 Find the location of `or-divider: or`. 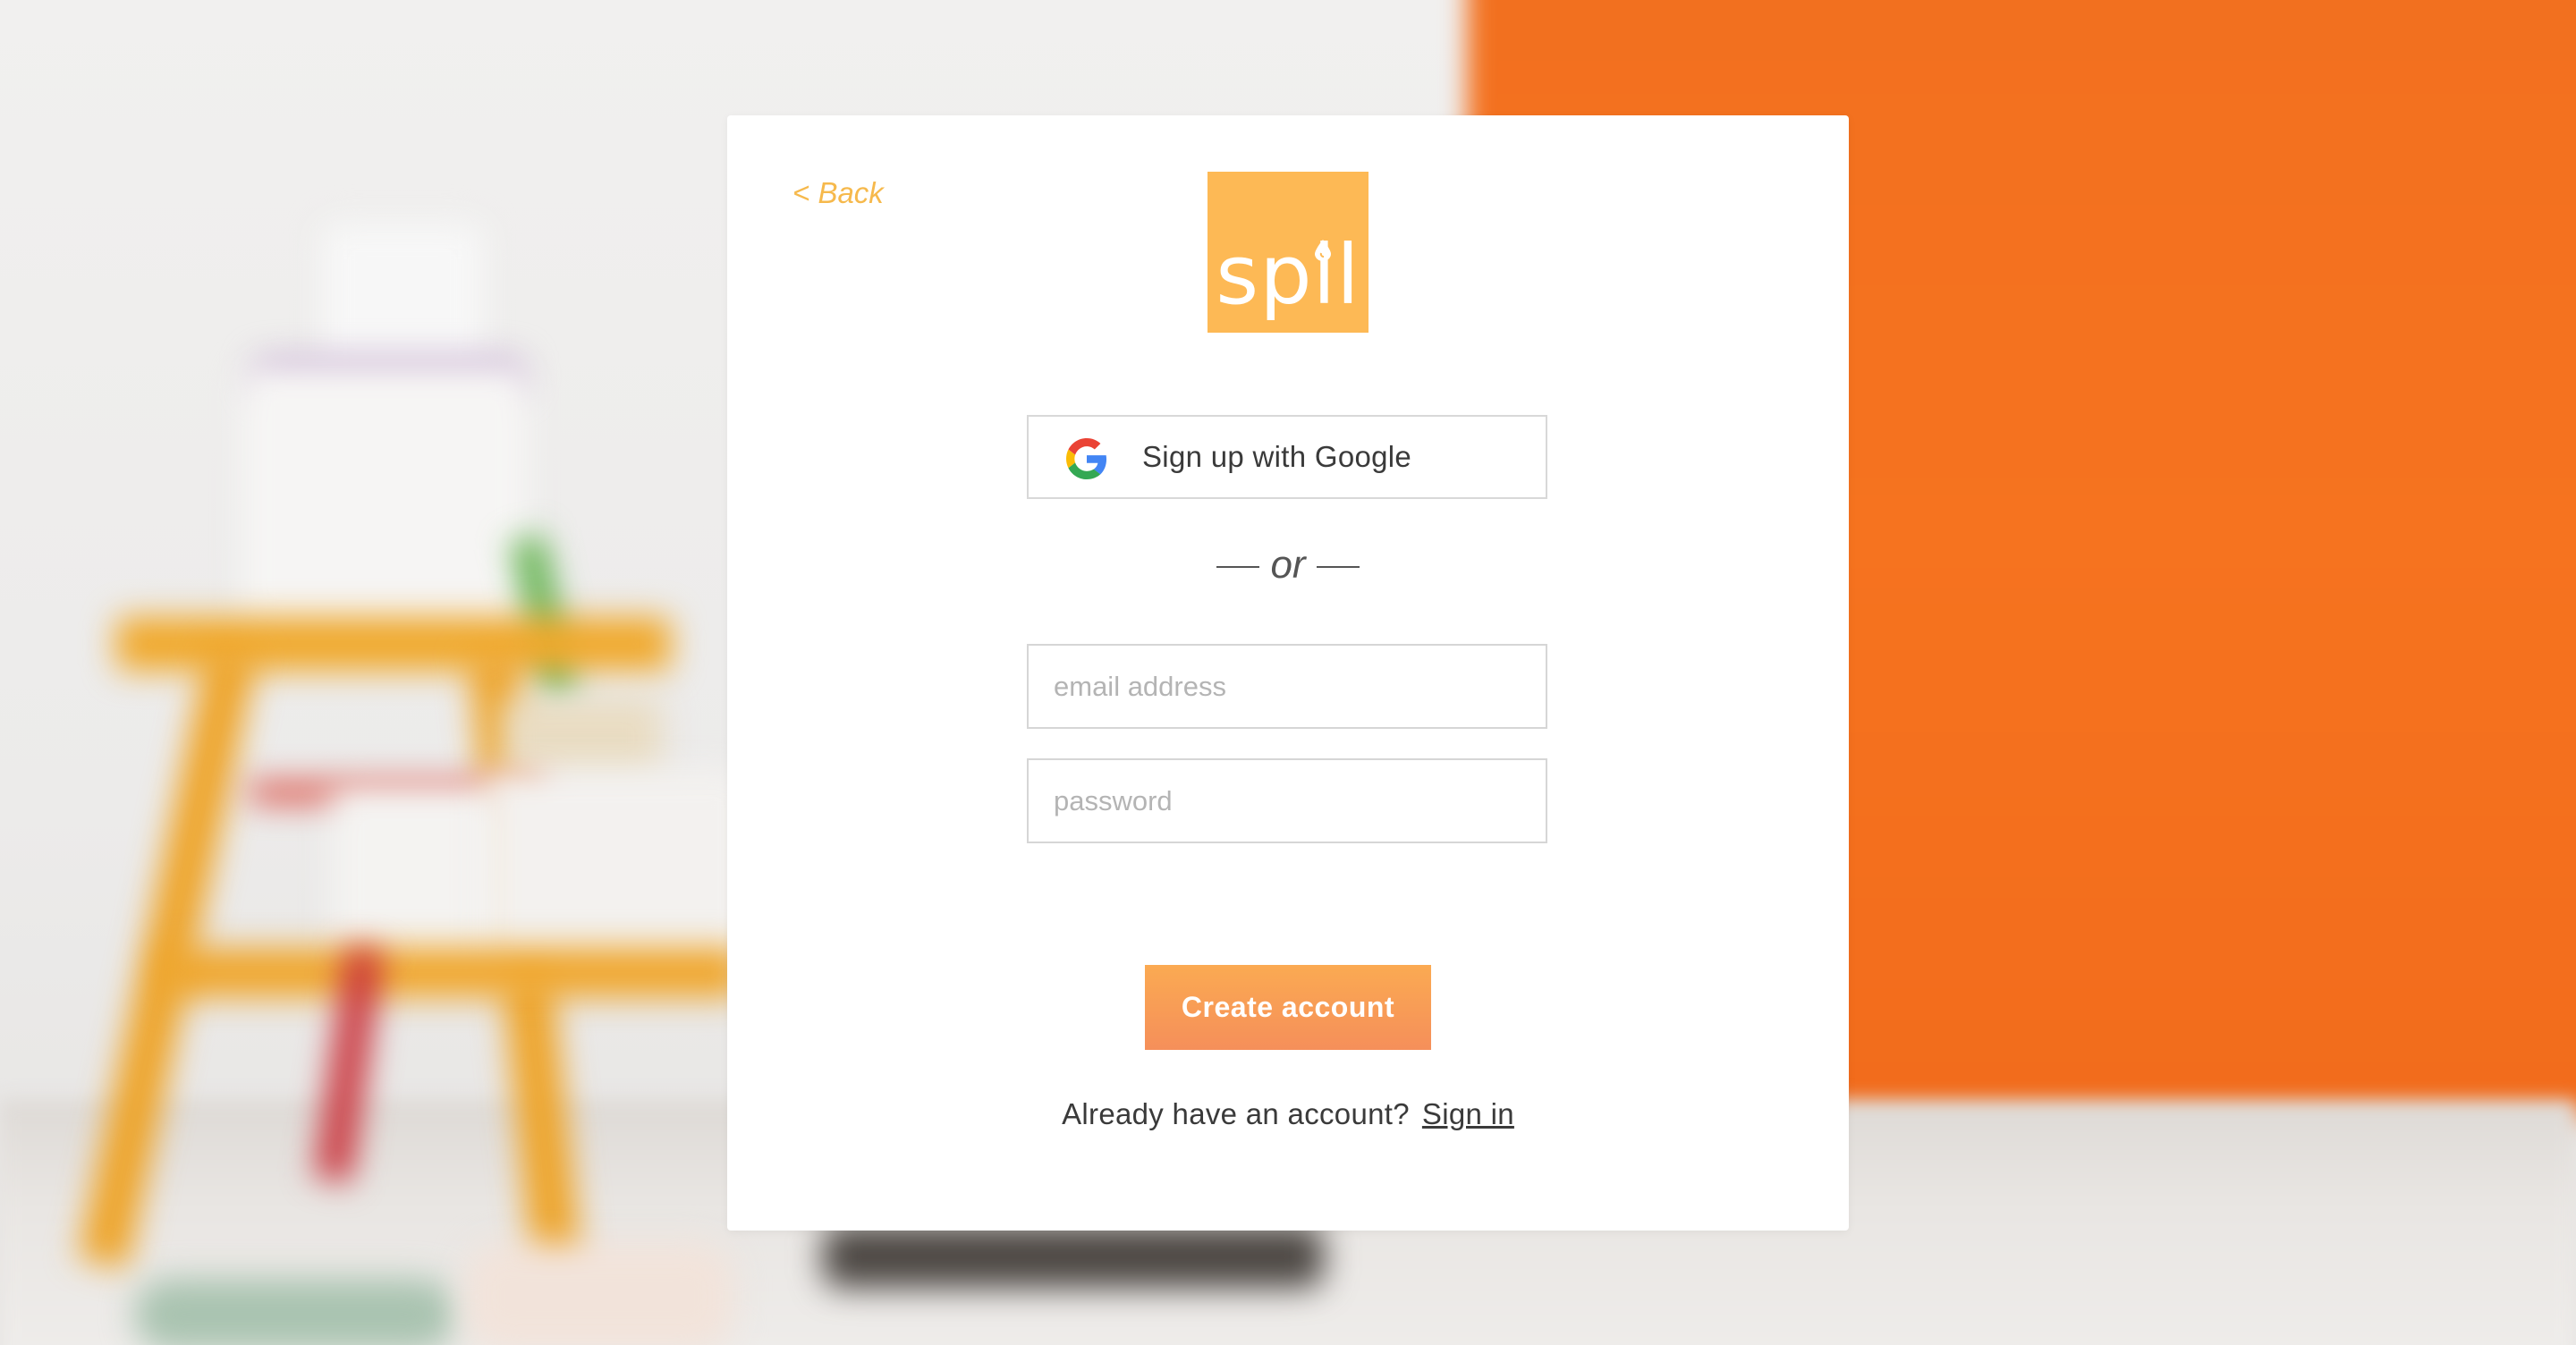

or-divider: or is located at coordinates (1288, 565).